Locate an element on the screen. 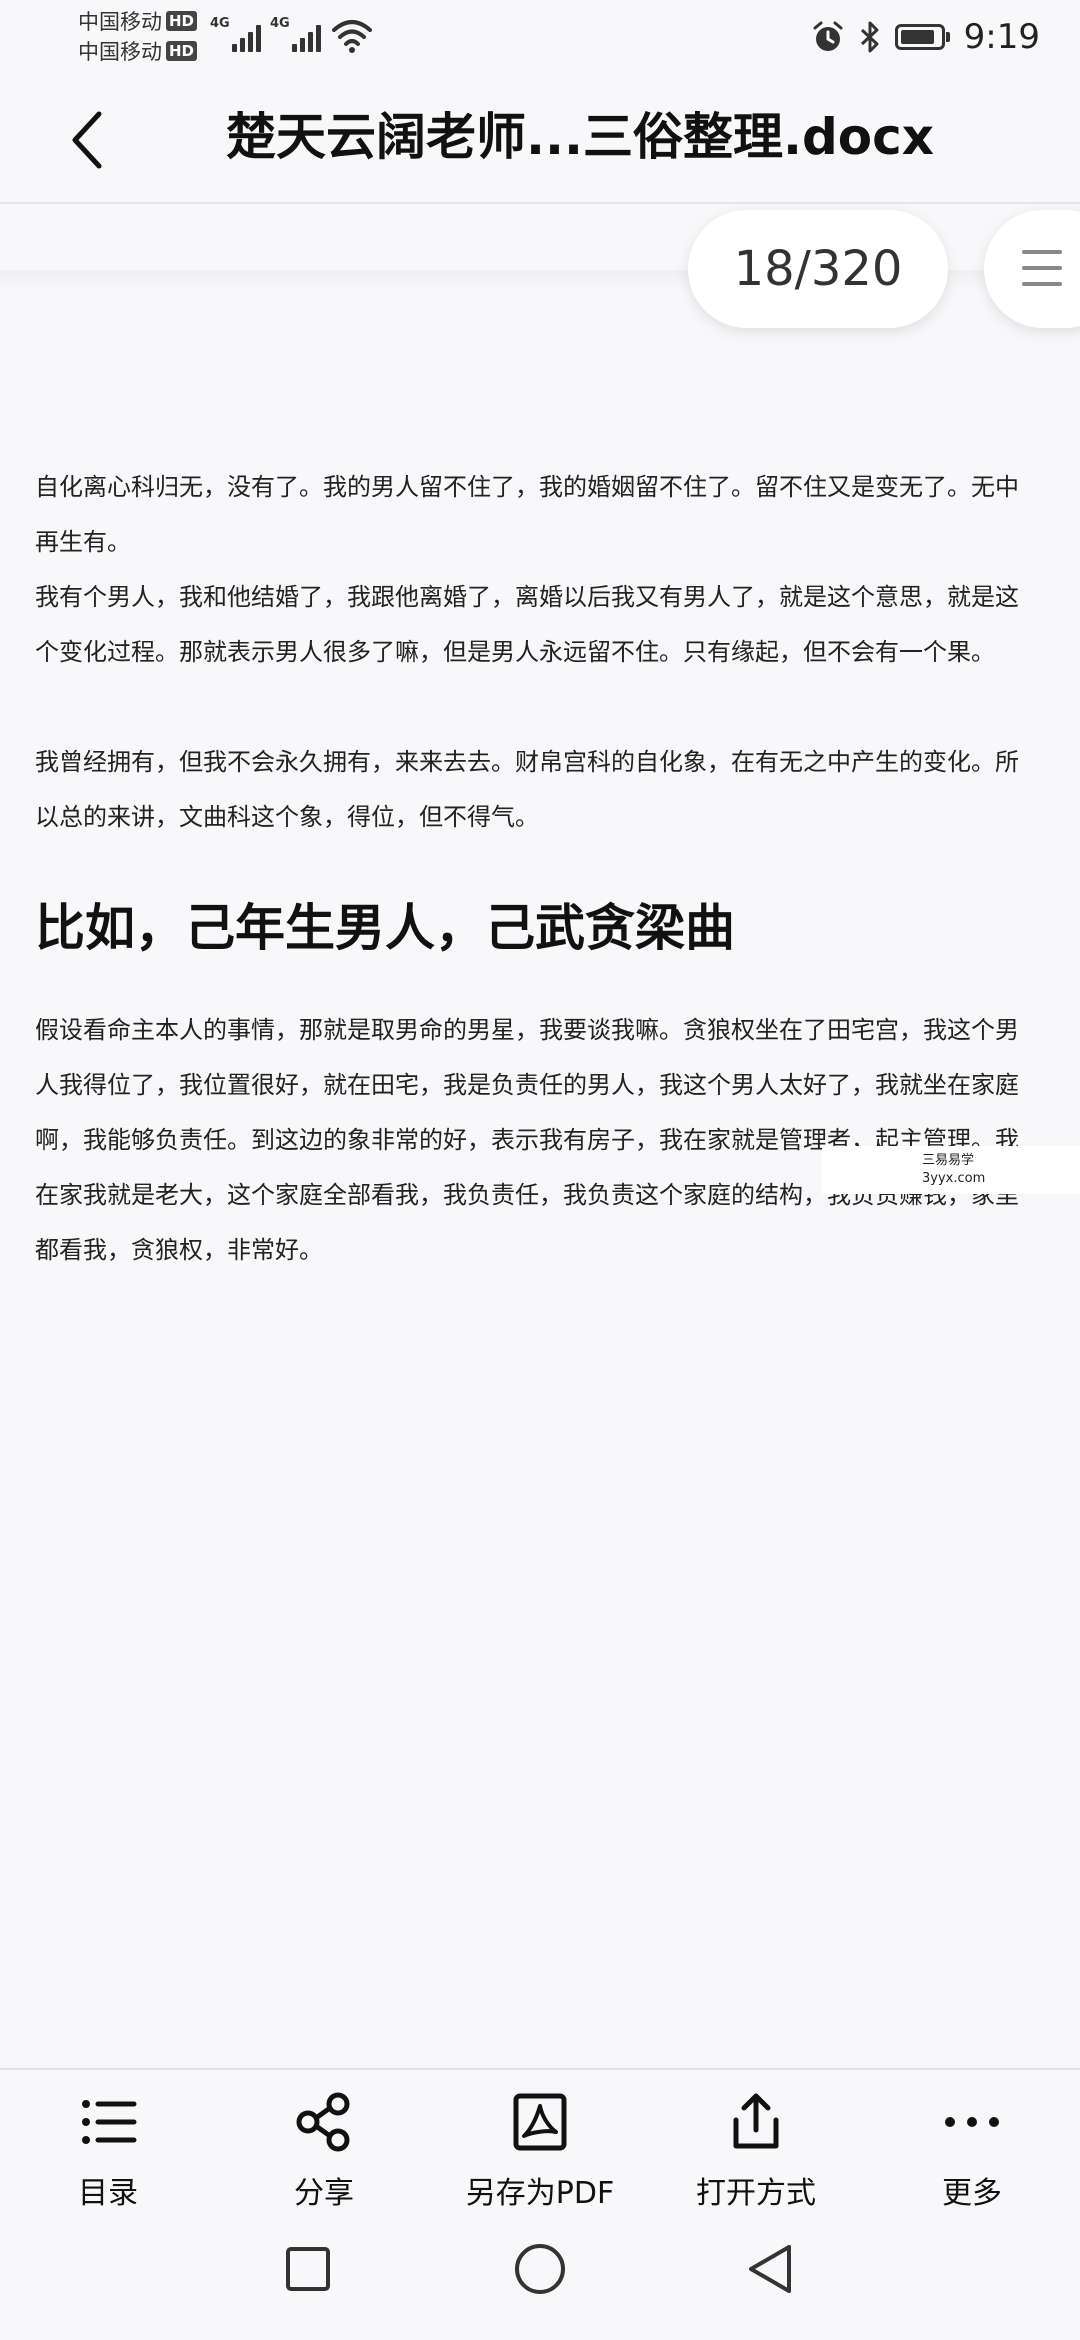  bottom-toolbar: 目录 分享 另存为PDF 打开方式 更多 is located at coordinates (540, 2140).